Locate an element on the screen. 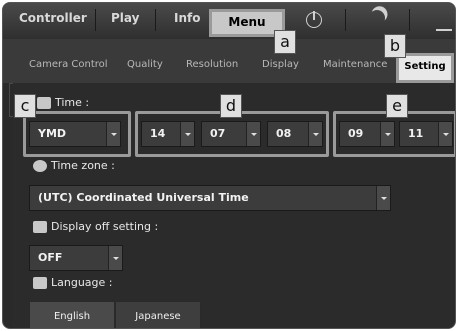 The height and width of the screenshot is (331, 458). japanese-button: Japanese is located at coordinates (158, 314).